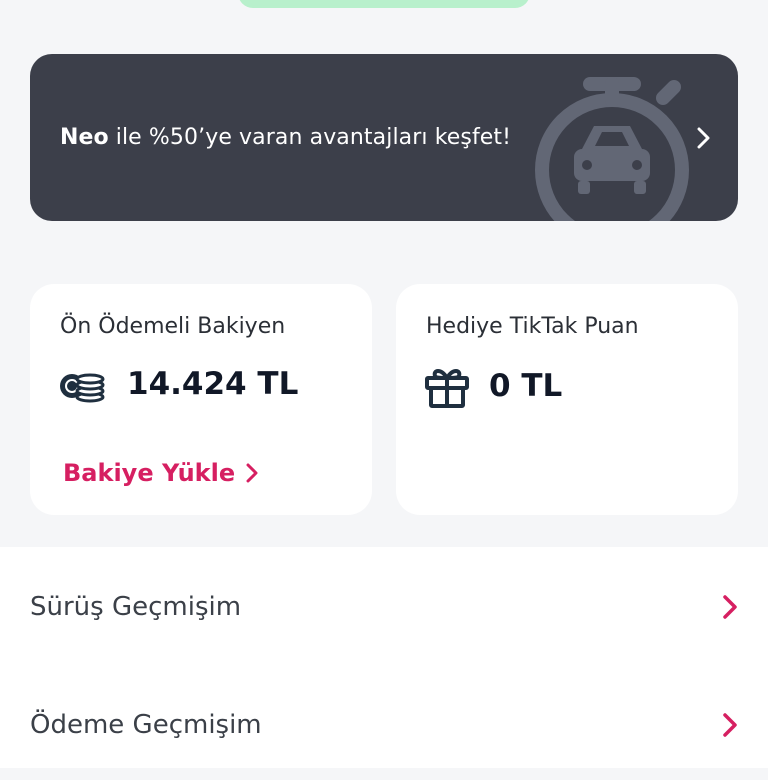  I want to click on gift-points-card: Hediye TikTak Puan 0 TL, so click(567, 399).